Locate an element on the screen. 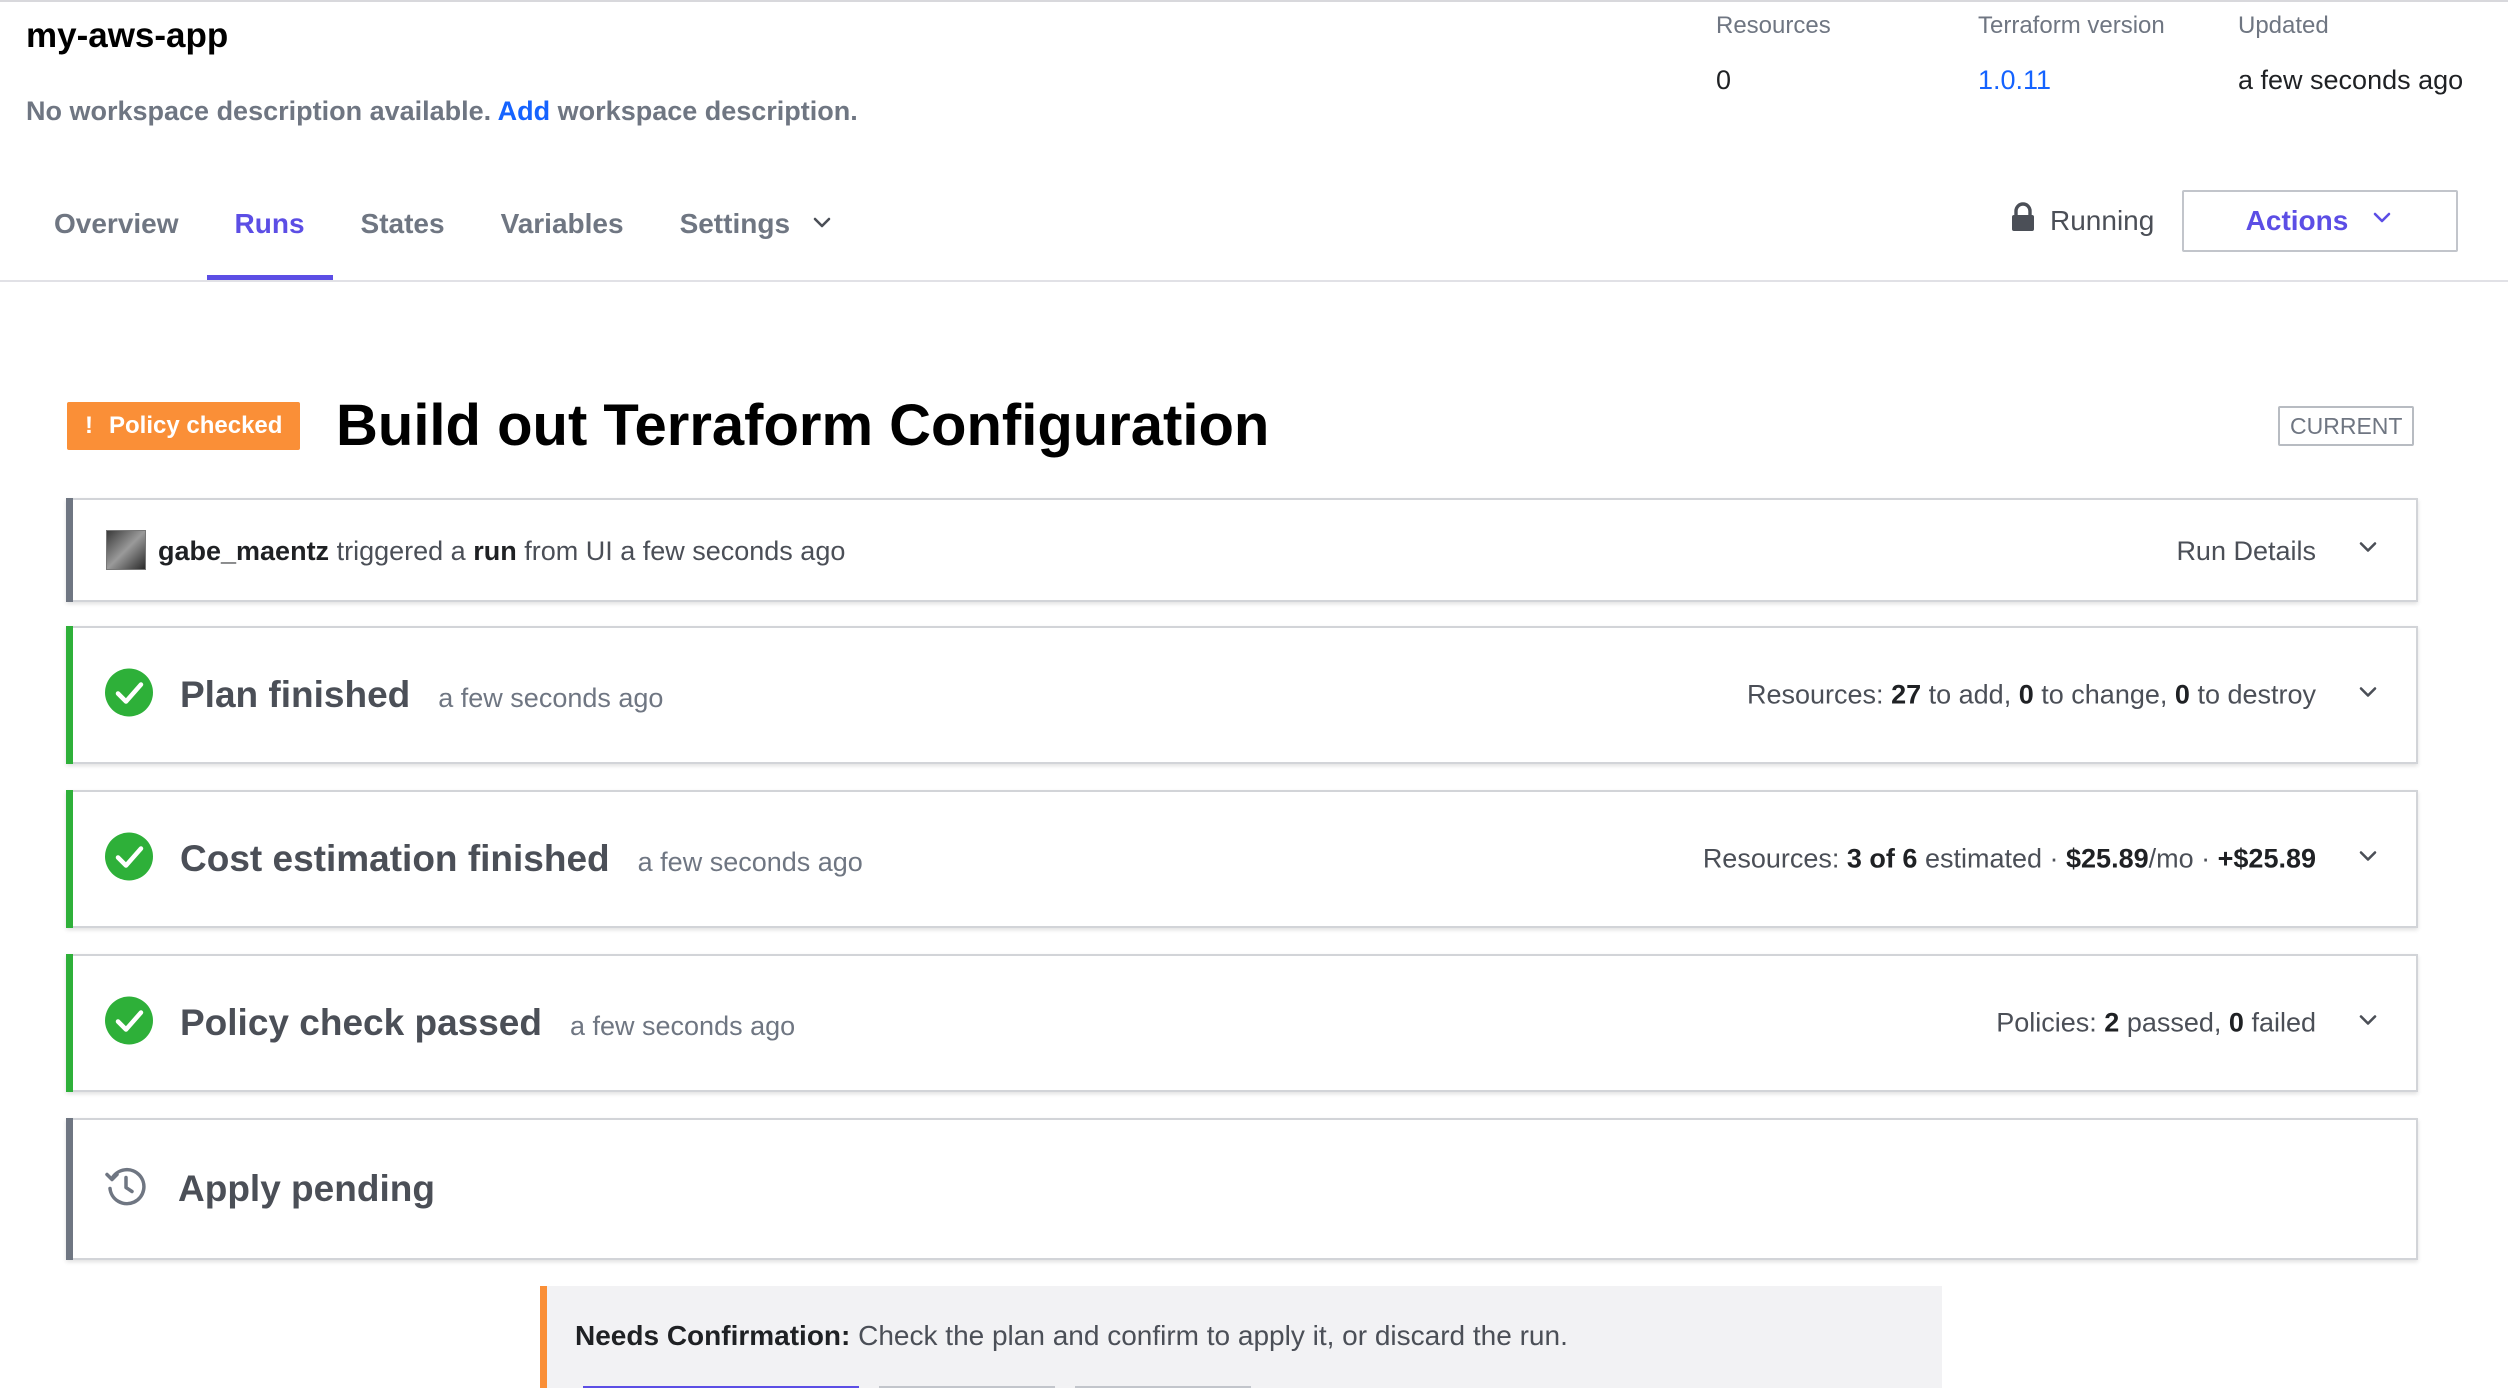  terraform-version-label: Terraform version is located at coordinates (2071, 25).